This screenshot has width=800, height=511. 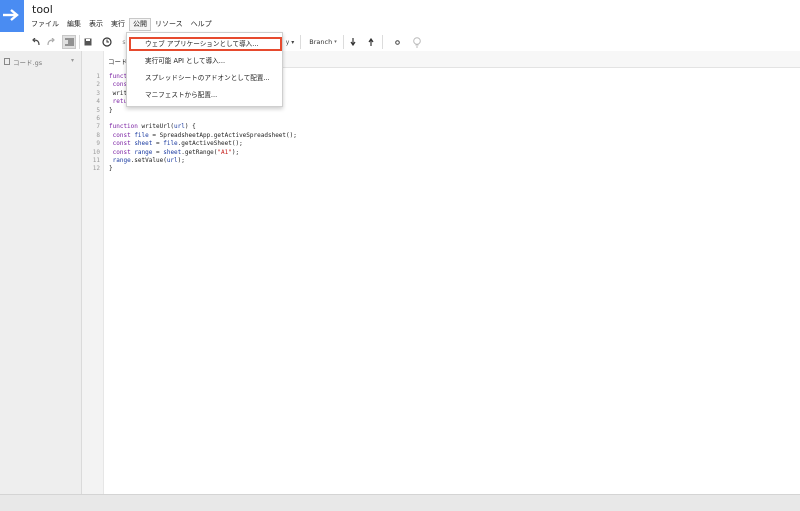 What do you see at coordinates (50, 42) in the screenshot?
I see `redo-icon` at bounding box center [50, 42].